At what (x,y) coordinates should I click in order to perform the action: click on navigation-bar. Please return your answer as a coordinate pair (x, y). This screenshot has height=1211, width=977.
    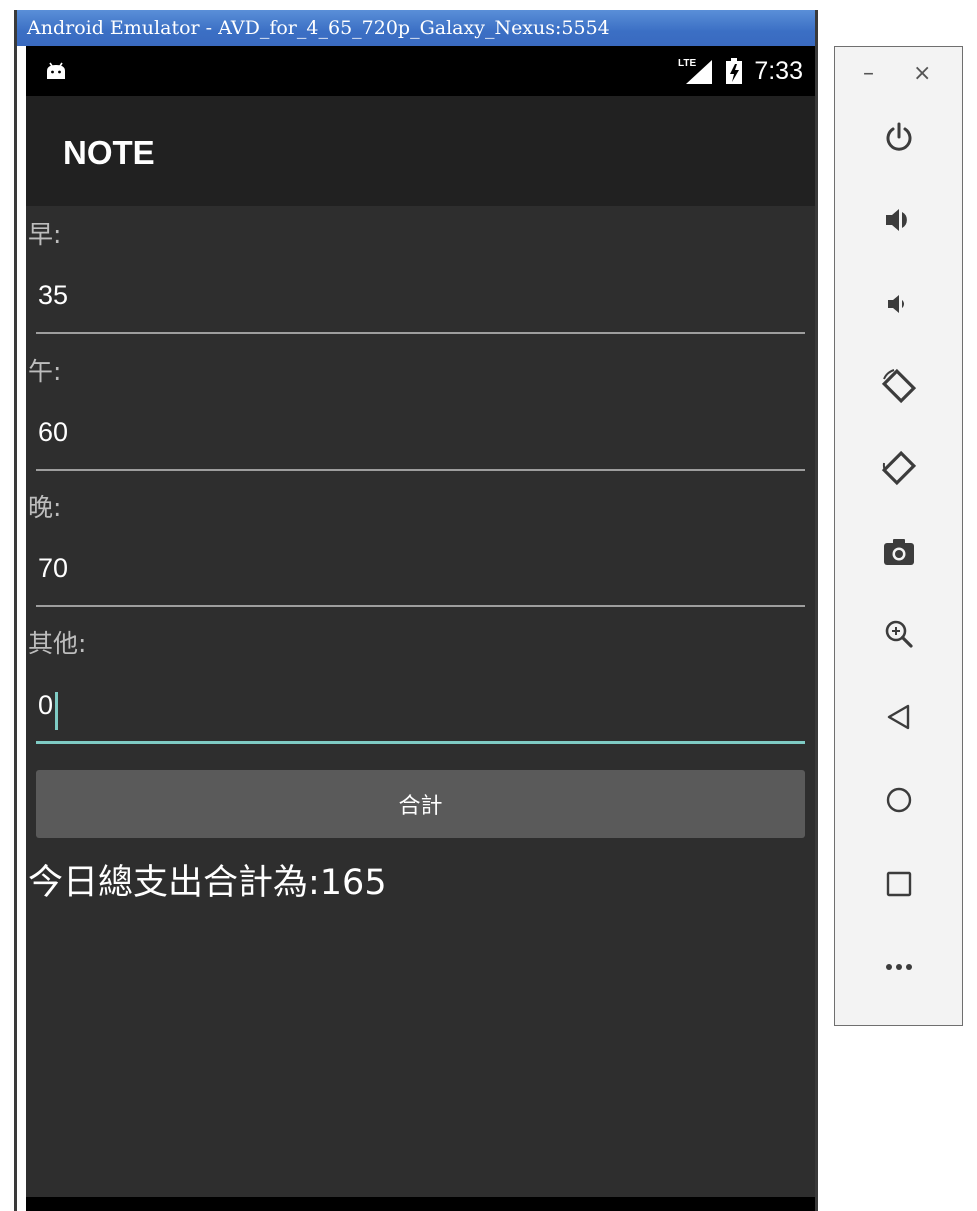
    Looking at the image, I should click on (420, 1204).